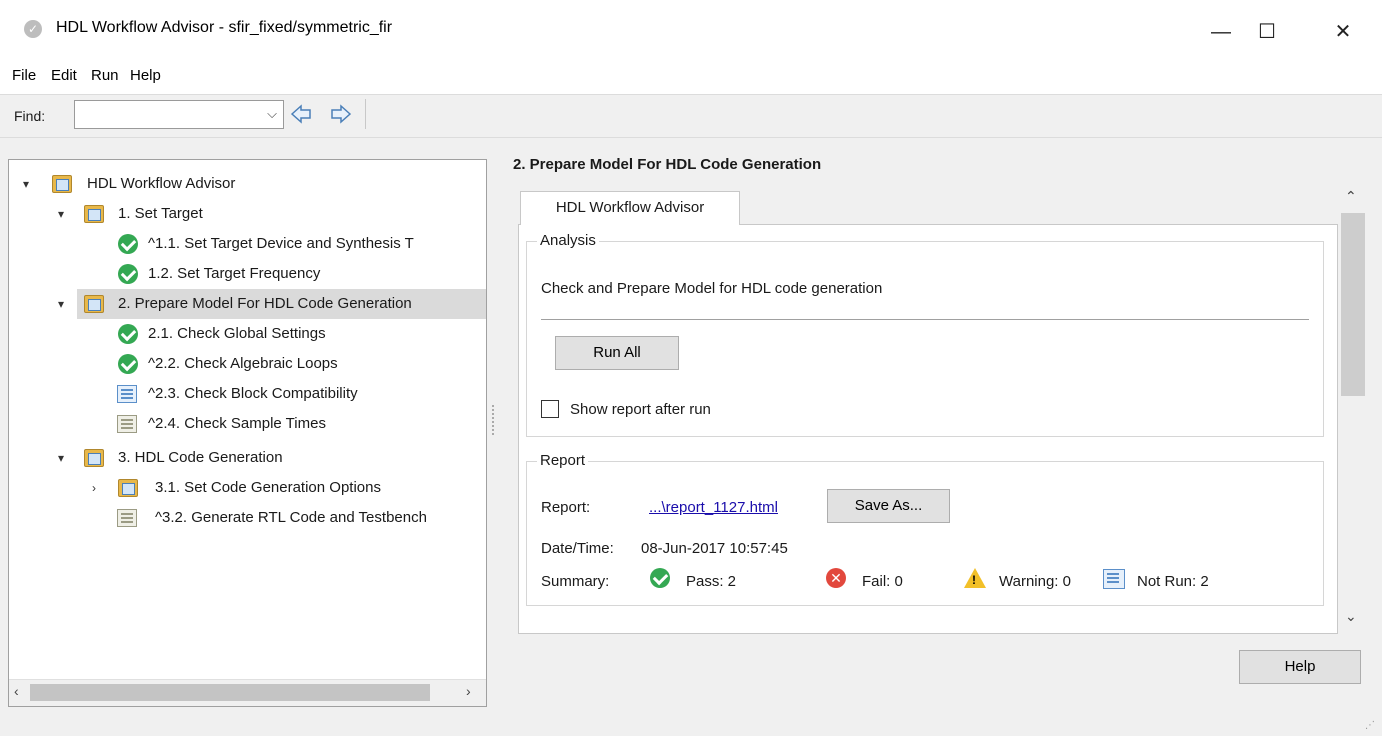 Image resolution: width=1382 pixels, height=736 pixels. Describe the element at coordinates (268, 487) in the screenshot. I see `tree-item-label: 3.1. Set Code Generation Options` at that location.